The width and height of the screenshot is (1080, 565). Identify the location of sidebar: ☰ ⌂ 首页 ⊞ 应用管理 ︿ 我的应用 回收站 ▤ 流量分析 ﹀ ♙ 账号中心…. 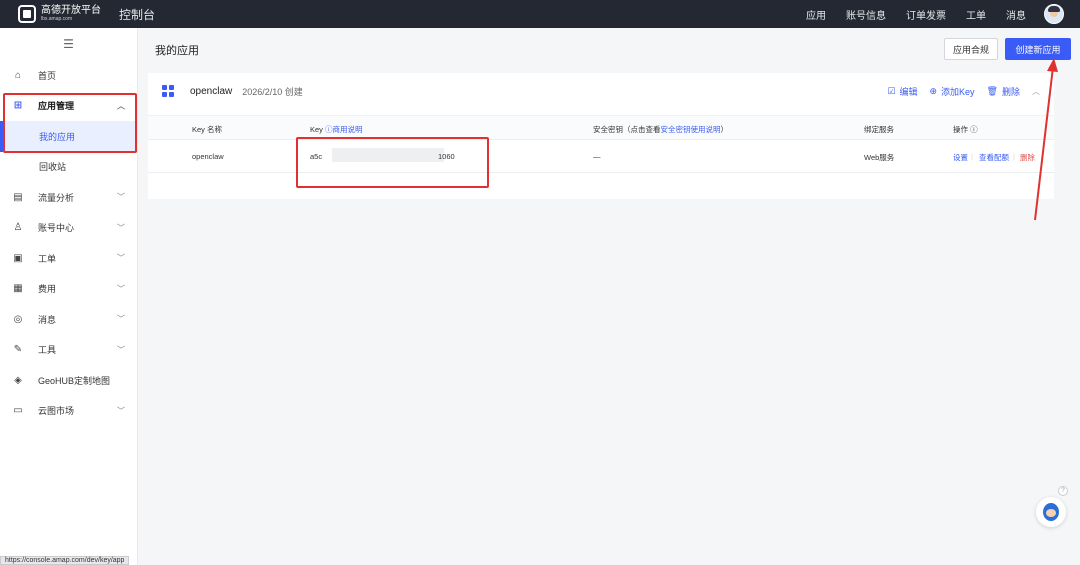
(69, 296).